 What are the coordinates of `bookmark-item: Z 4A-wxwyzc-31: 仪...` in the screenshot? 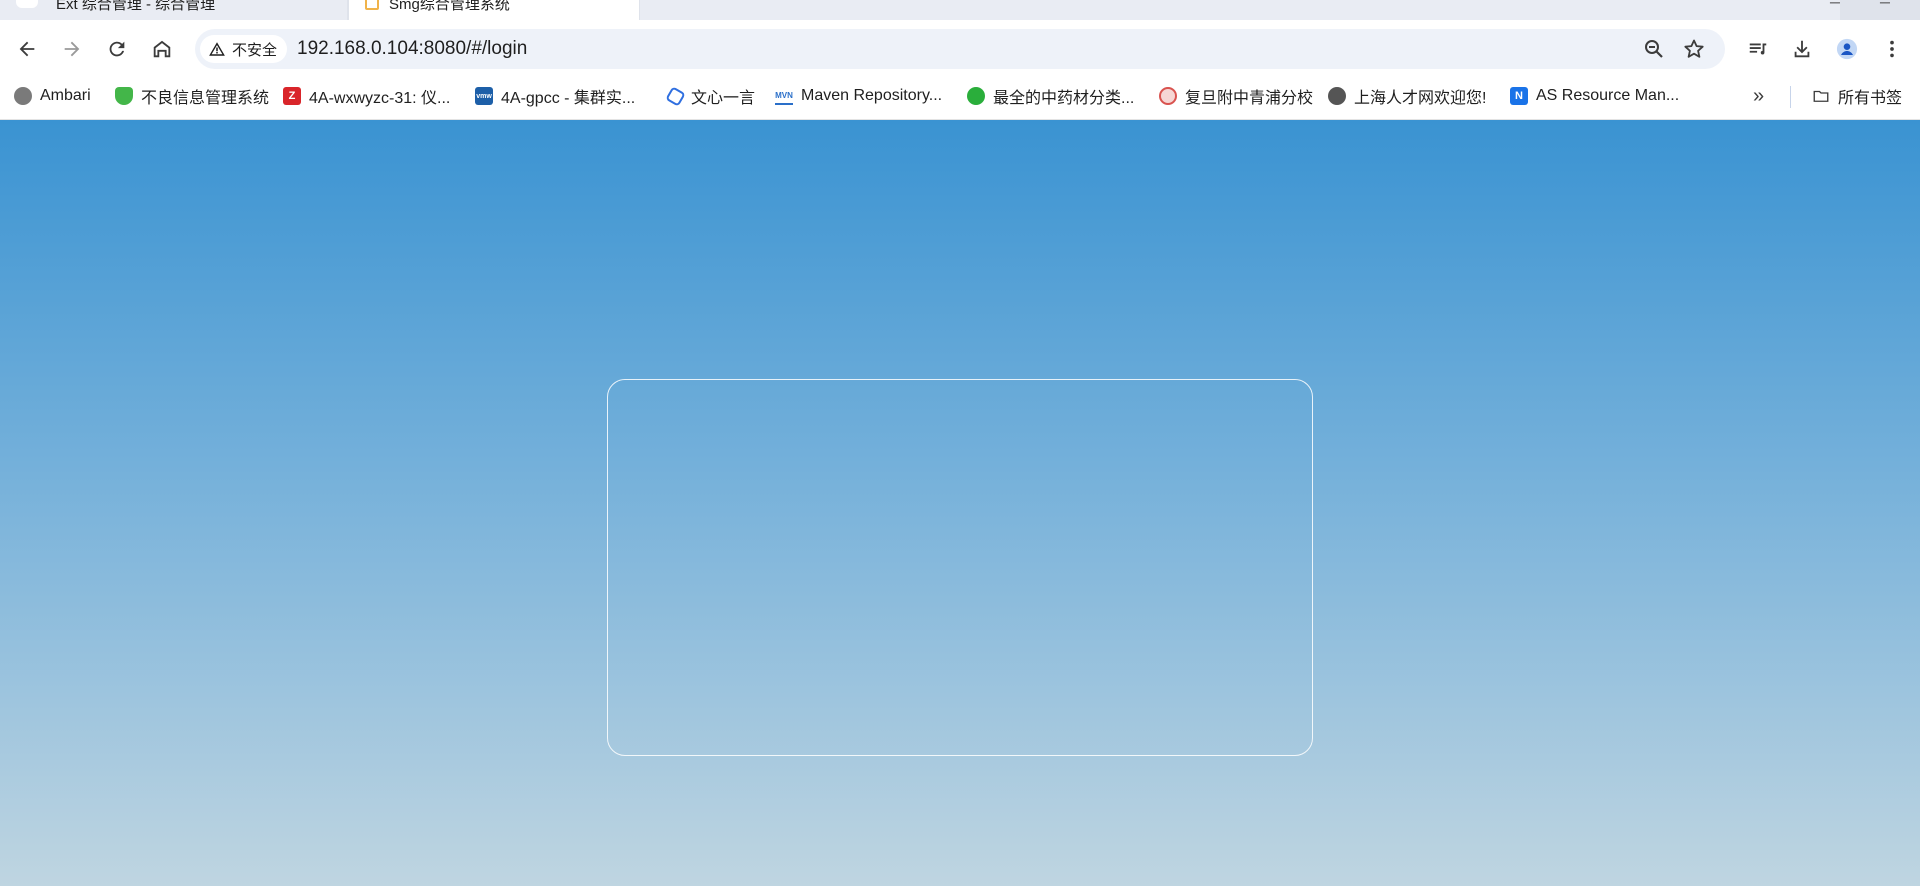 It's located at (366, 96).